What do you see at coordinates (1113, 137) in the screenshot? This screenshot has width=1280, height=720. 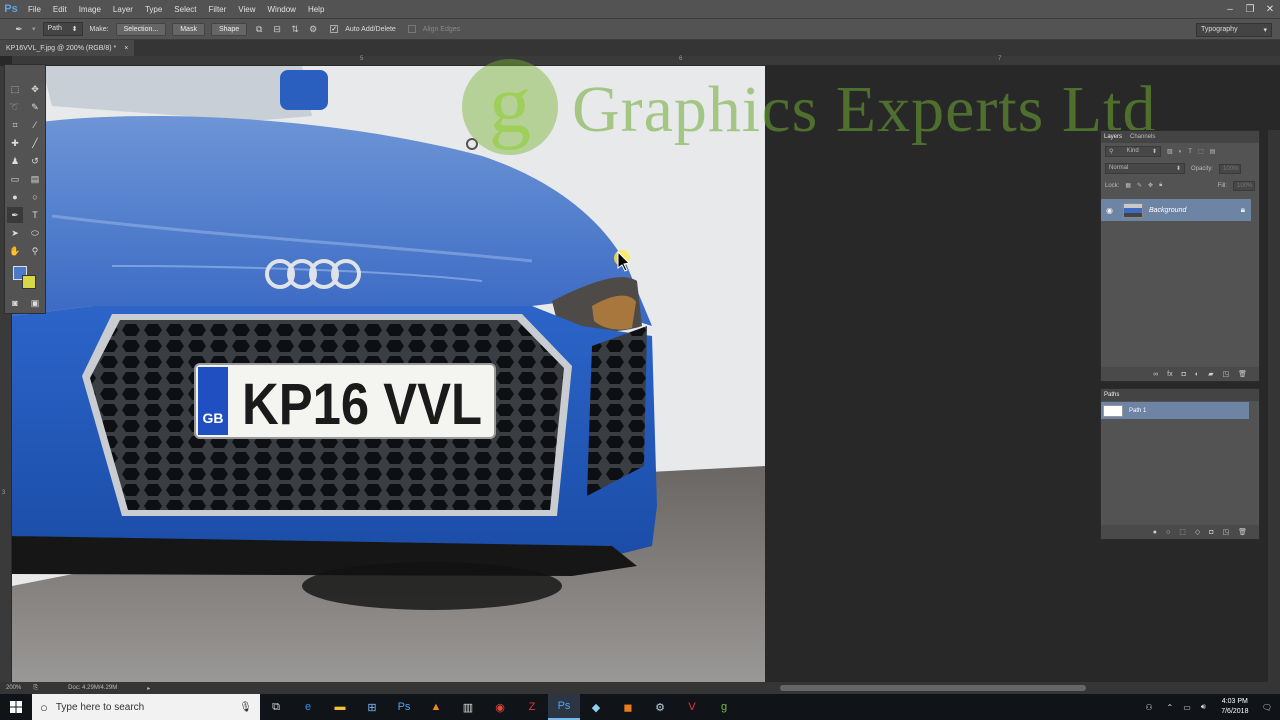 I see `tab-layers: Layers` at bounding box center [1113, 137].